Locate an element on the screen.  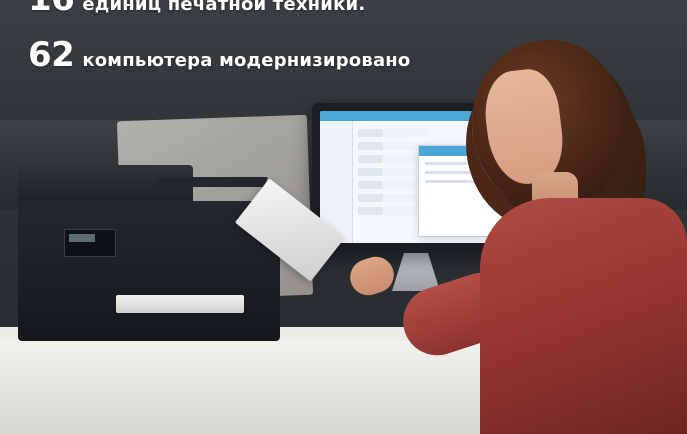
printer-screen is located at coordinates (82, 238).